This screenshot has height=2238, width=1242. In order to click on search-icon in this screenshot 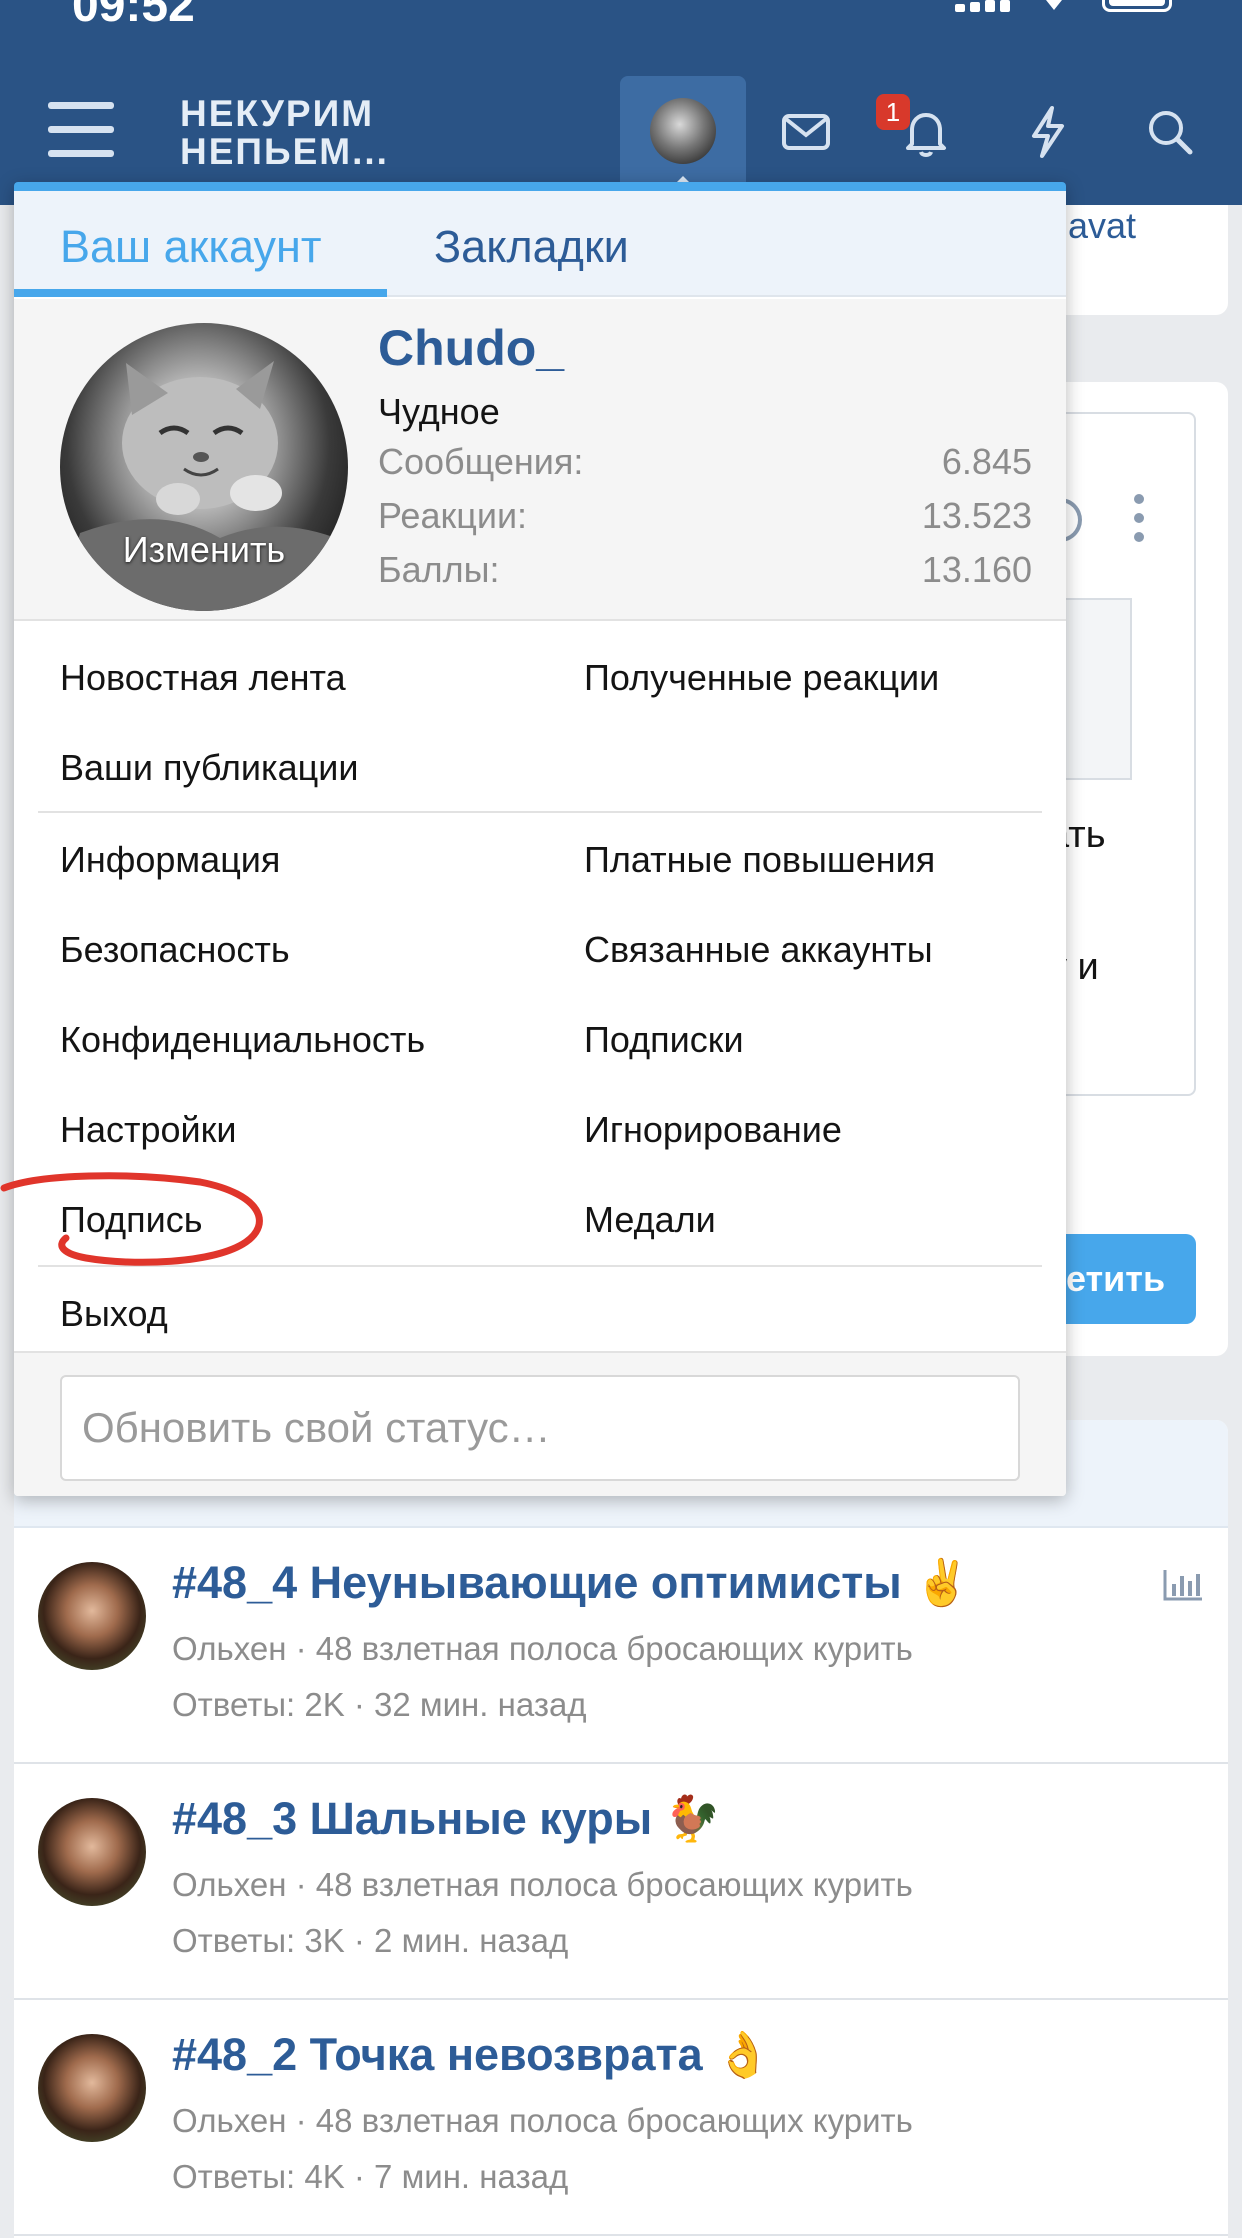, I will do `click(1170, 132)`.